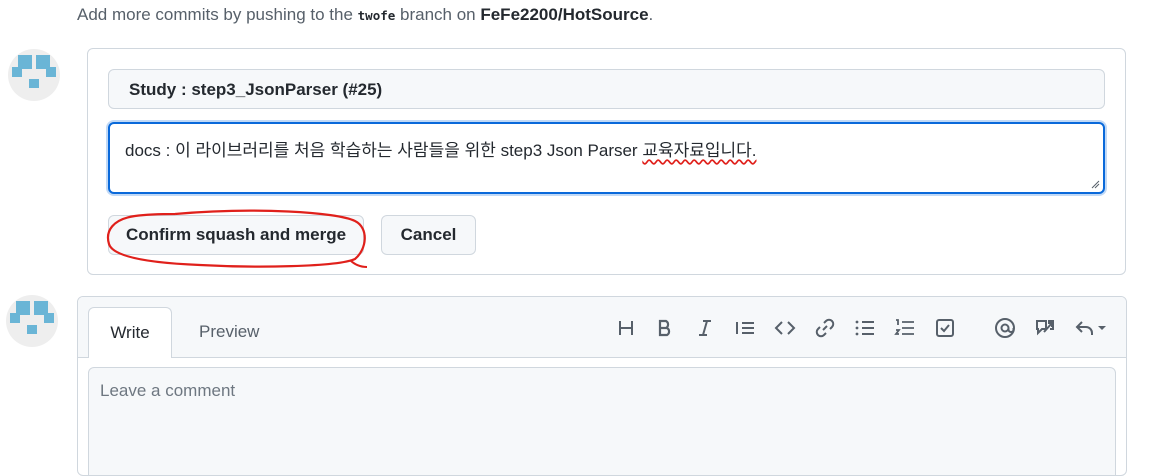  Describe the element at coordinates (665, 328) in the screenshot. I see `bold-icon` at that location.